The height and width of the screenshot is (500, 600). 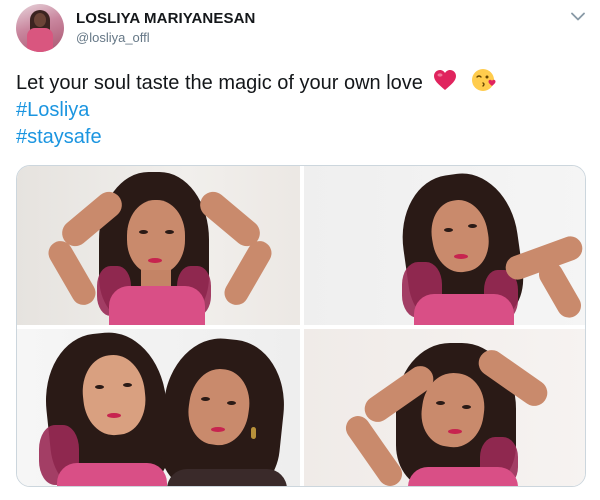 What do you see at coordinates (301, 137) in the screenshot?
I see `hashtag-line-2: #staysafe` at bounding box center [301, 137].